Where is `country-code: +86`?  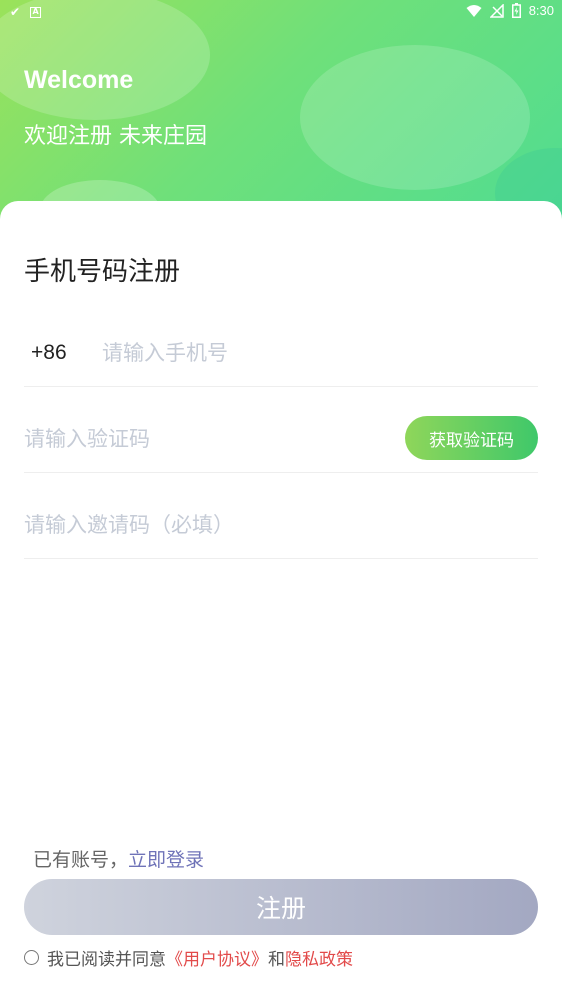
country-code: +86 is located at coordinates (49, 353).